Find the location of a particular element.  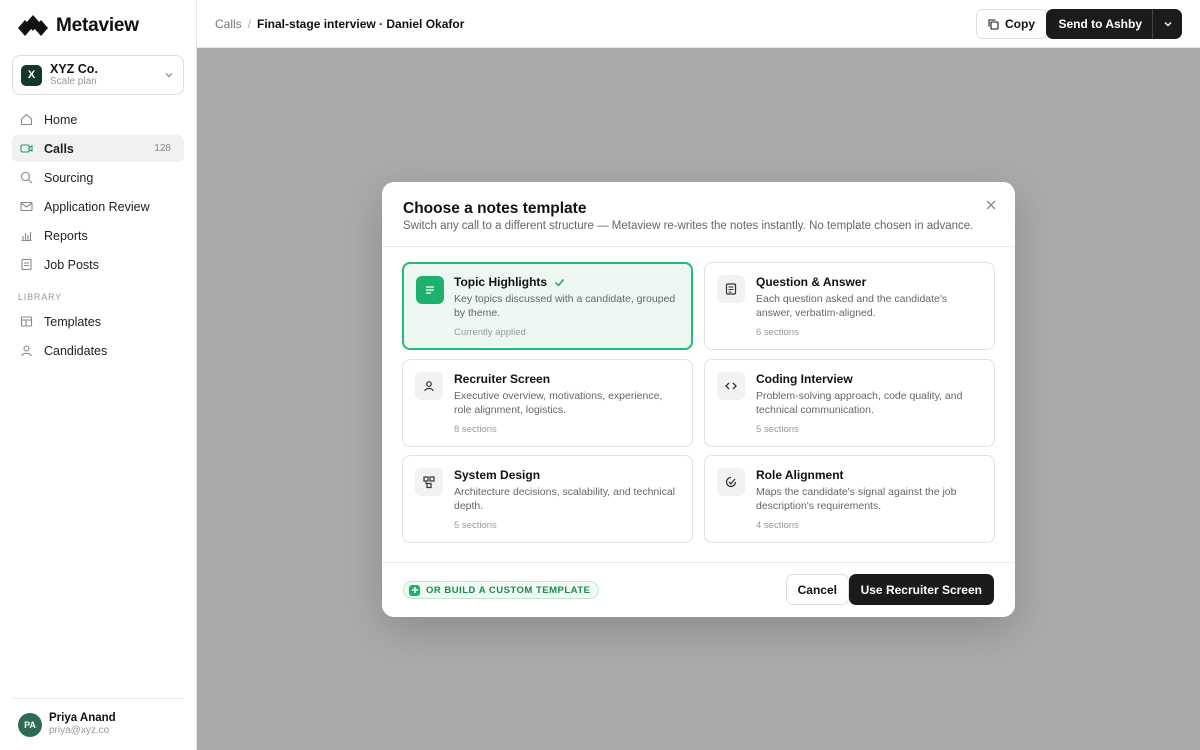

user-name: Priya Anand is located at coordinates (82, 717).